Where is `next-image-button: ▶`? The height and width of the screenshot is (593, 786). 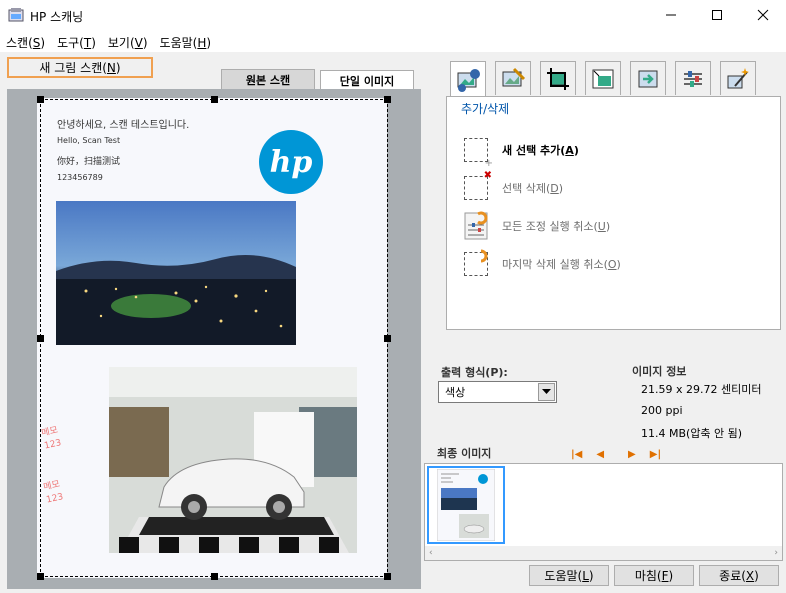 next-image-button: ▶ is located at coordinates (632, 454).